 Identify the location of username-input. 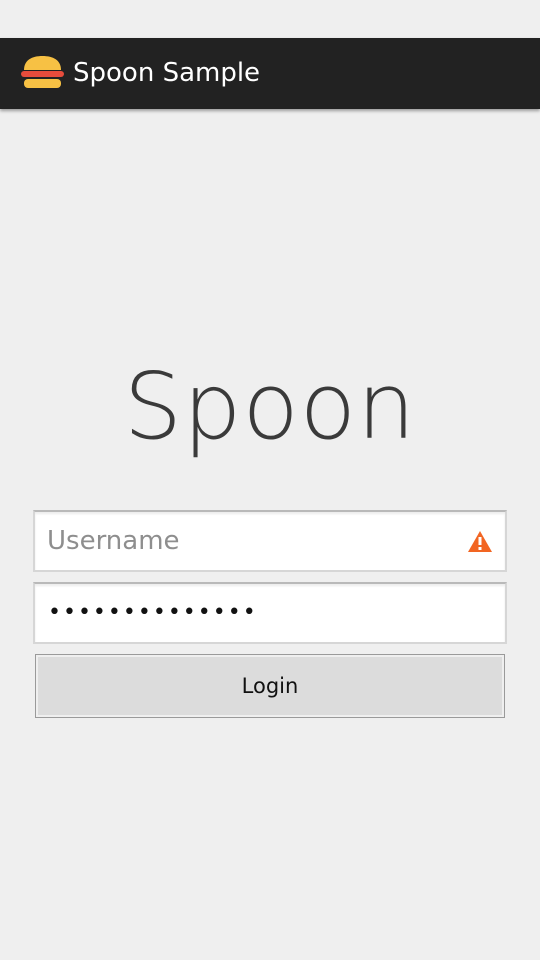
(270, 541).